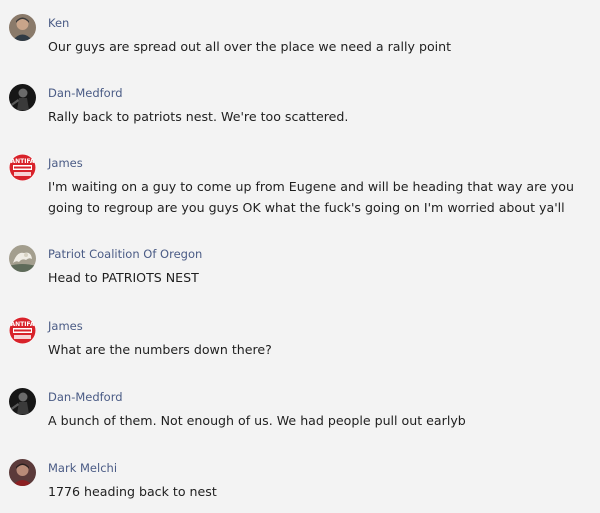 This screenshot has height=513, width=600. What do you see at coordinates (22, 472) in the screenshot?
I see `mark-melchi-avatar-icon` at bounding box center [22, 472].